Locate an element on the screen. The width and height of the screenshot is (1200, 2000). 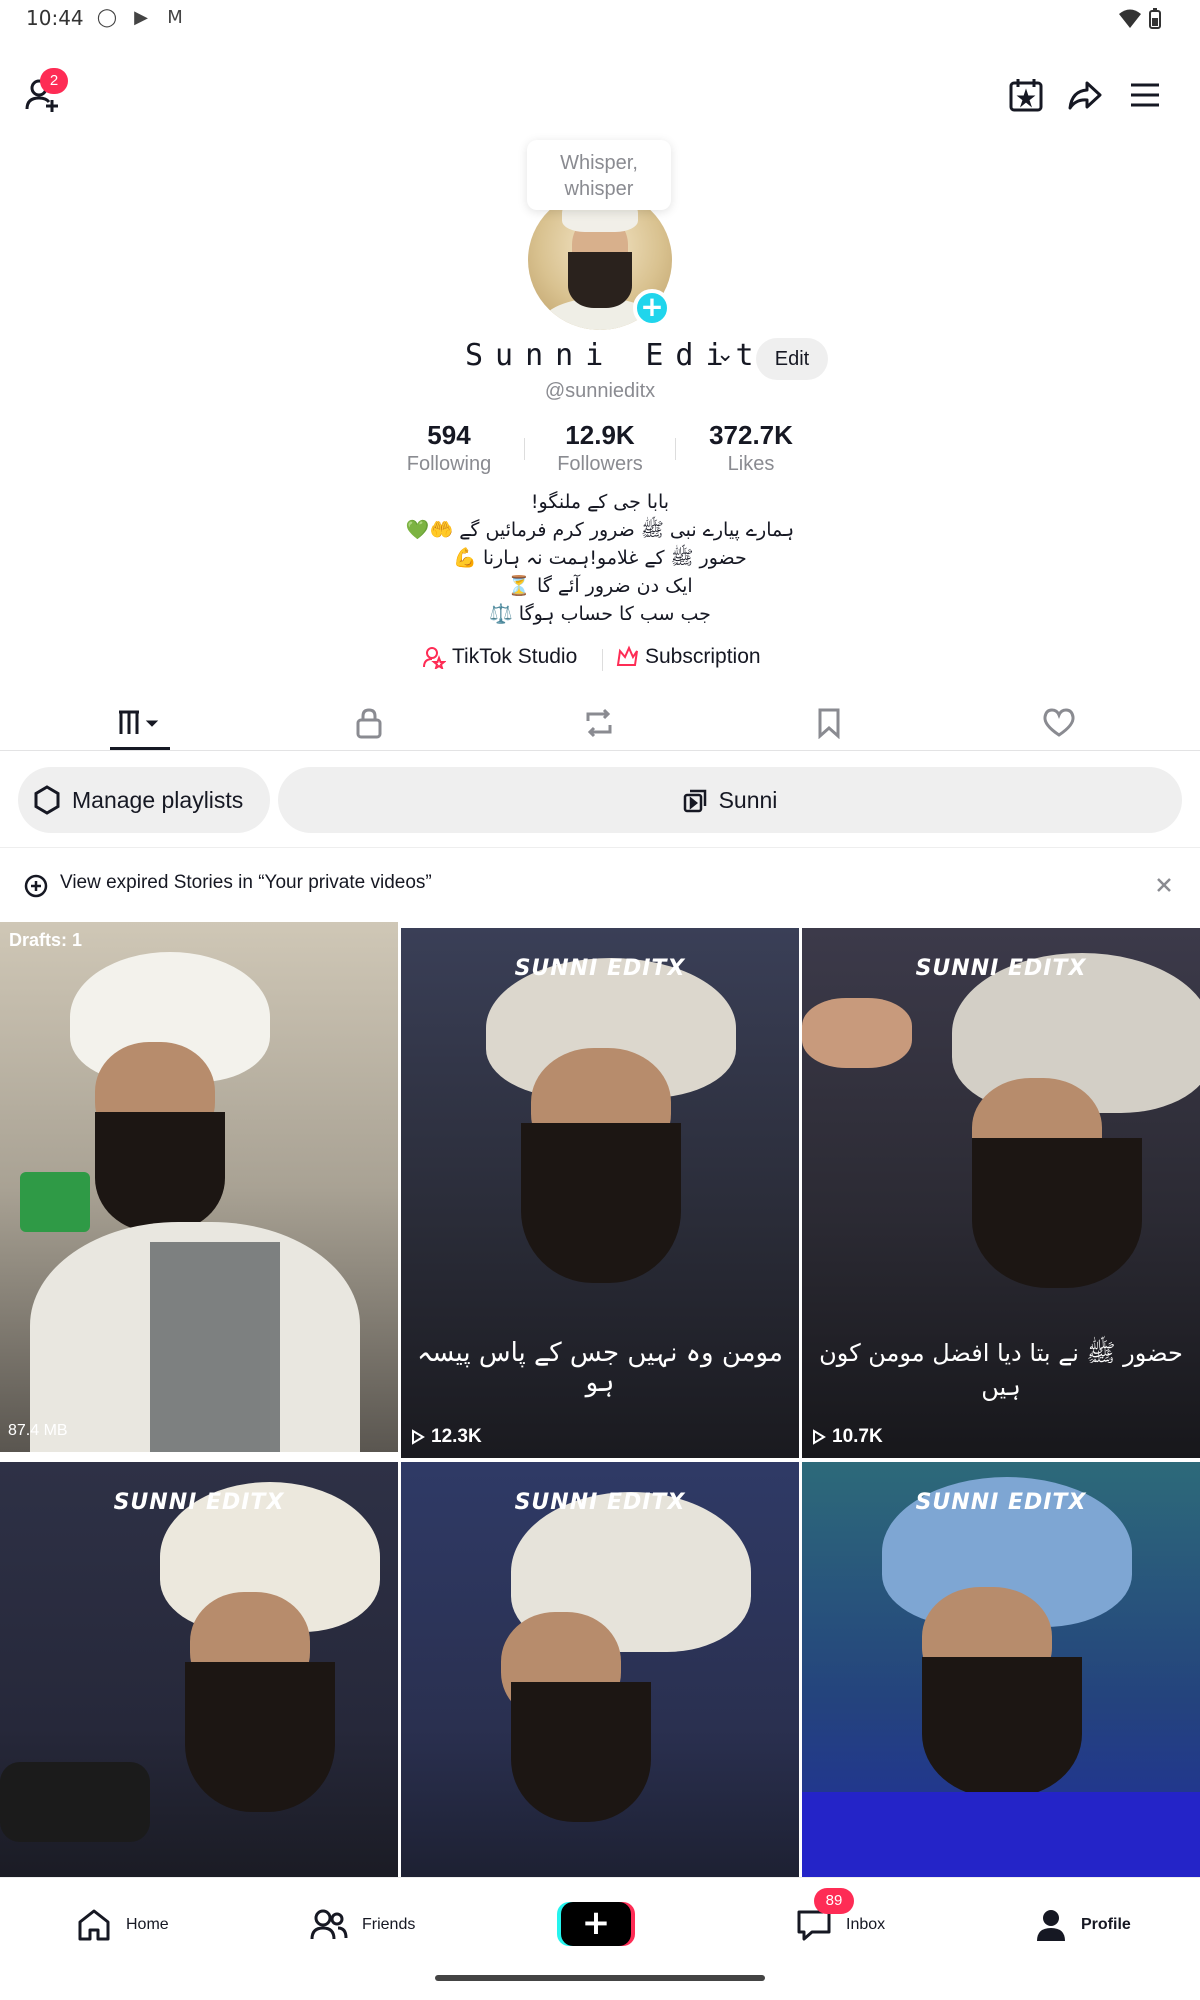
menu-button is located at coordinates (1145, 95).